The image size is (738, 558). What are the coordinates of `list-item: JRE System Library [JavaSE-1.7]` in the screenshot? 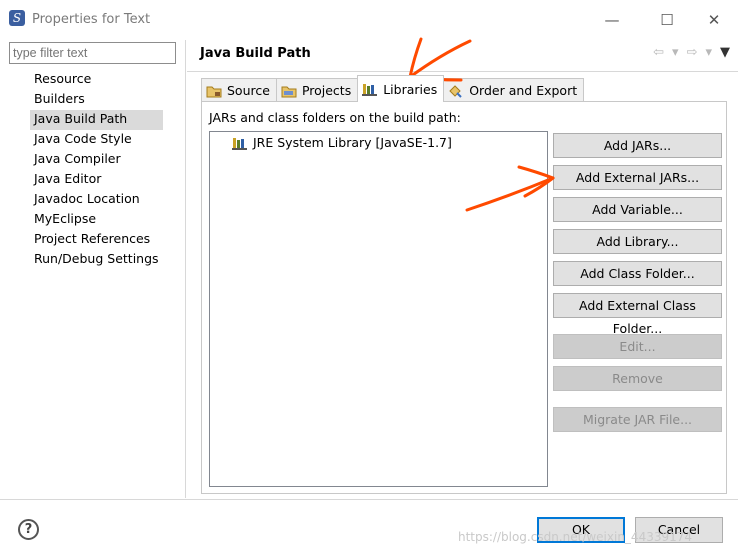 It's located at (342, 142).